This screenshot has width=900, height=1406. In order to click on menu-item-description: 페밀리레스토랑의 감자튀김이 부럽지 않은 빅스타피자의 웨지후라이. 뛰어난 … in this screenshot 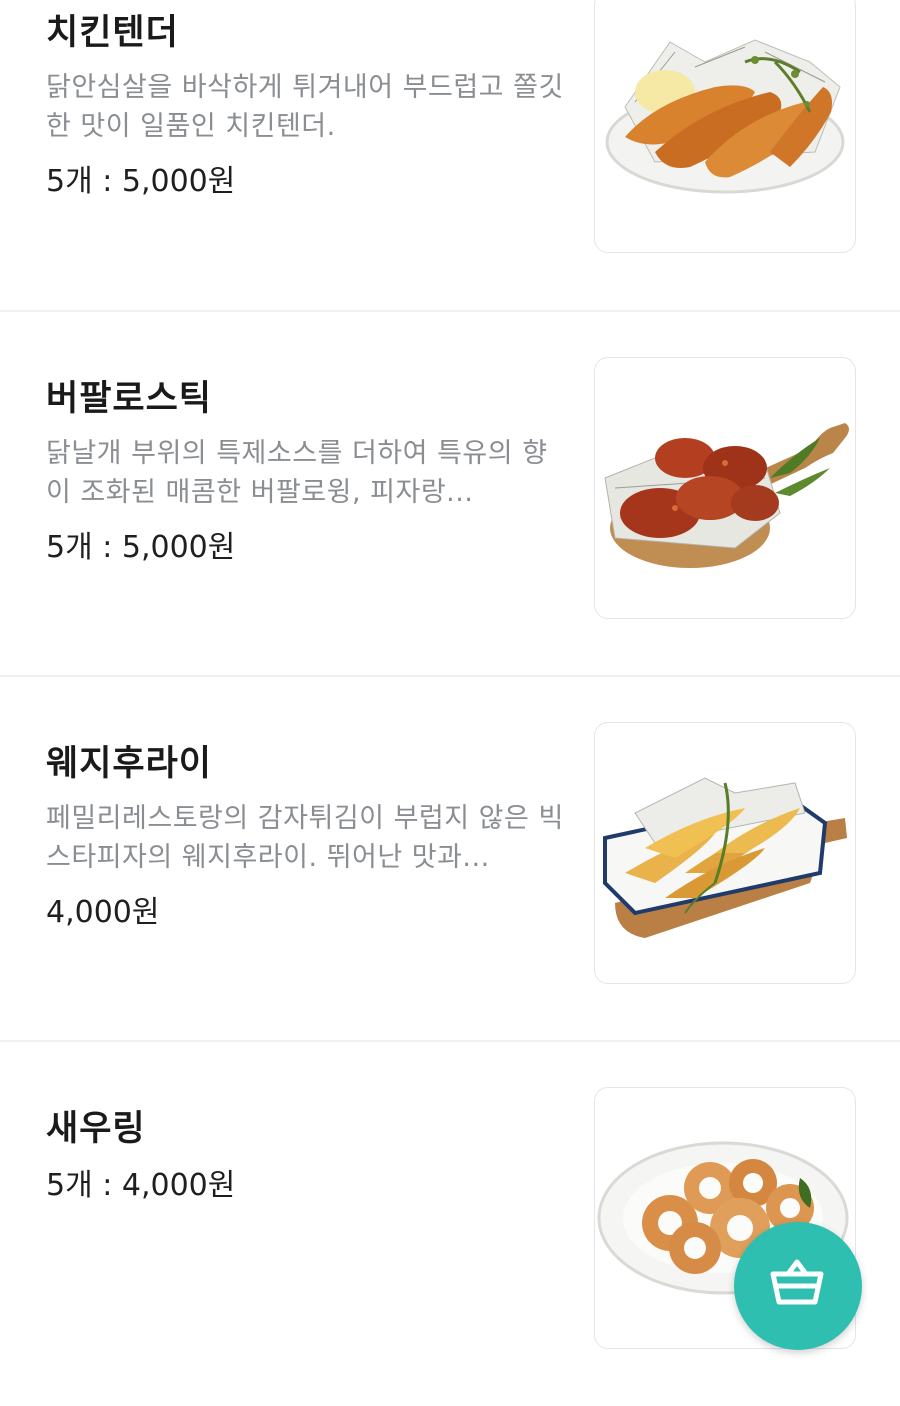, I will do `click(305, 838)`.